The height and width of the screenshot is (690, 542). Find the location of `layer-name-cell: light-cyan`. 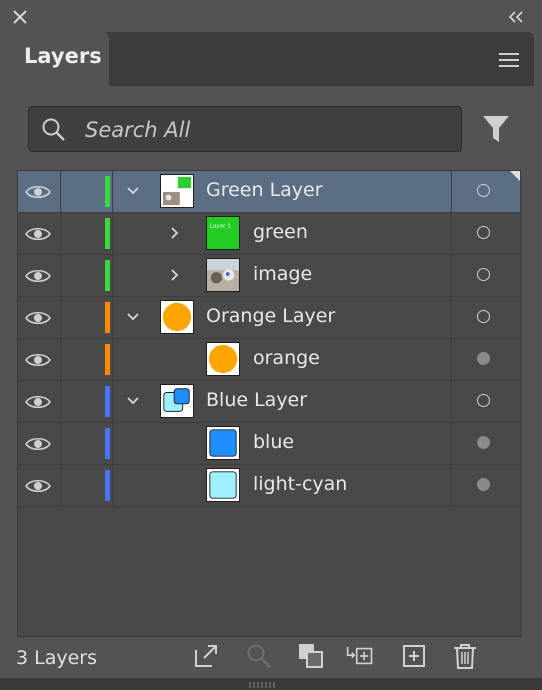

layer-name-cell: light-cyan is located at coordinates (283, 485).